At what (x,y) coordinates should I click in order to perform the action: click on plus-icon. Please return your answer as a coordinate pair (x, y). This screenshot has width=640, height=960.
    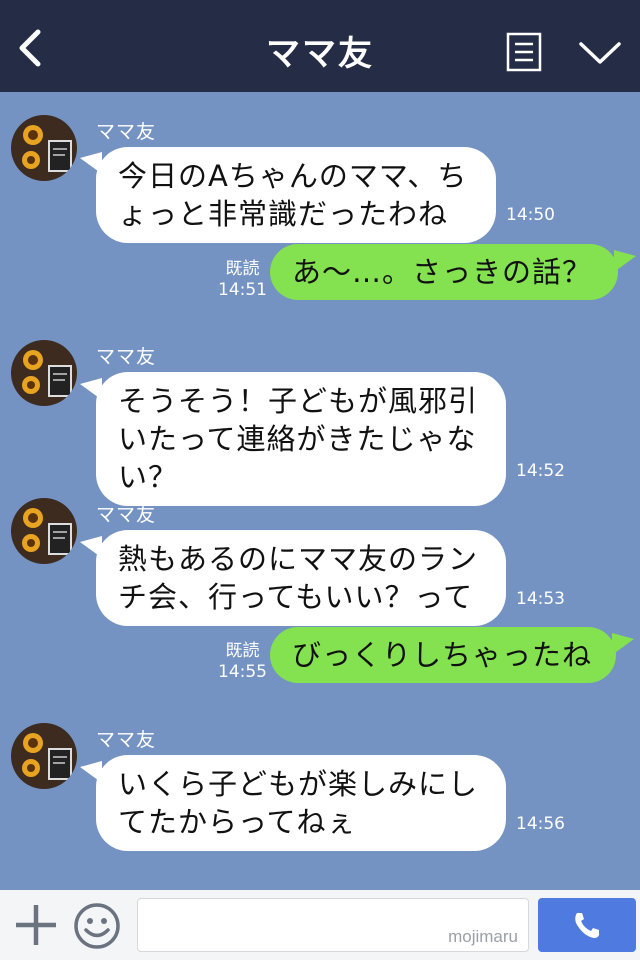
    Looking at the image, I should click on (36, 925).